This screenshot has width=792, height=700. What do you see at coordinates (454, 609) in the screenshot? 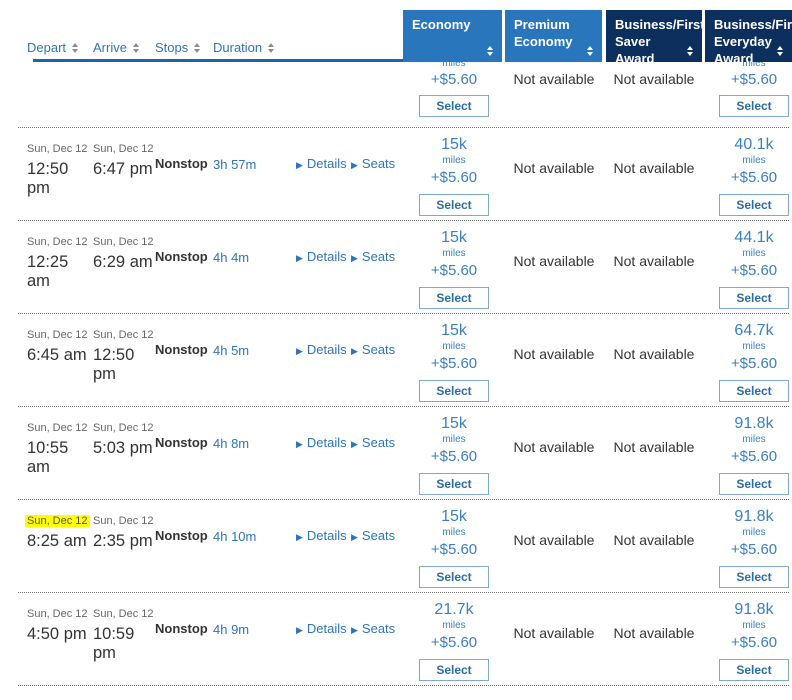
I see `miles-value: 21.7k` at bounding box center [454, 609].